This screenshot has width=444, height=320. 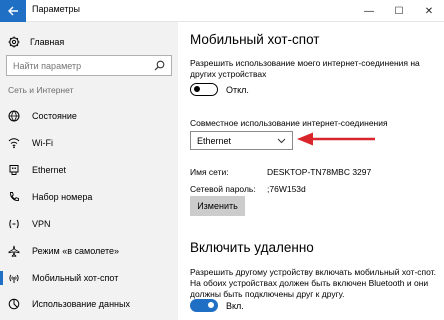 I want to click on sidebar-item-label: Ethernet, so click(x=49, y=170).